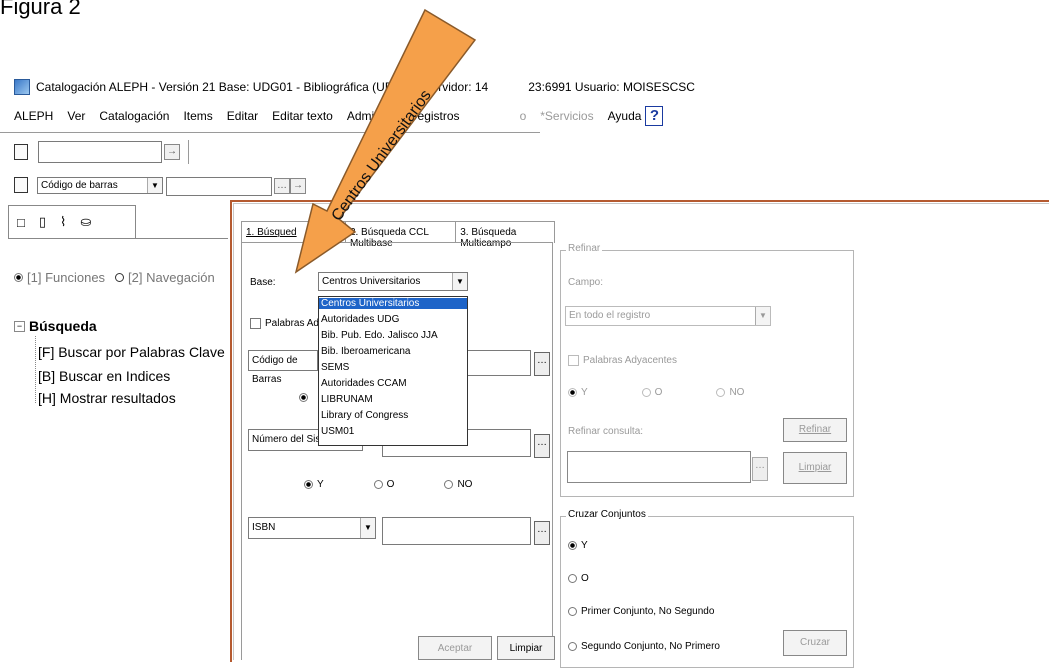 The image size is (1049, 668). I want to click on callout-arrow-overlay: Centros Universitarios, so click(385, 141).